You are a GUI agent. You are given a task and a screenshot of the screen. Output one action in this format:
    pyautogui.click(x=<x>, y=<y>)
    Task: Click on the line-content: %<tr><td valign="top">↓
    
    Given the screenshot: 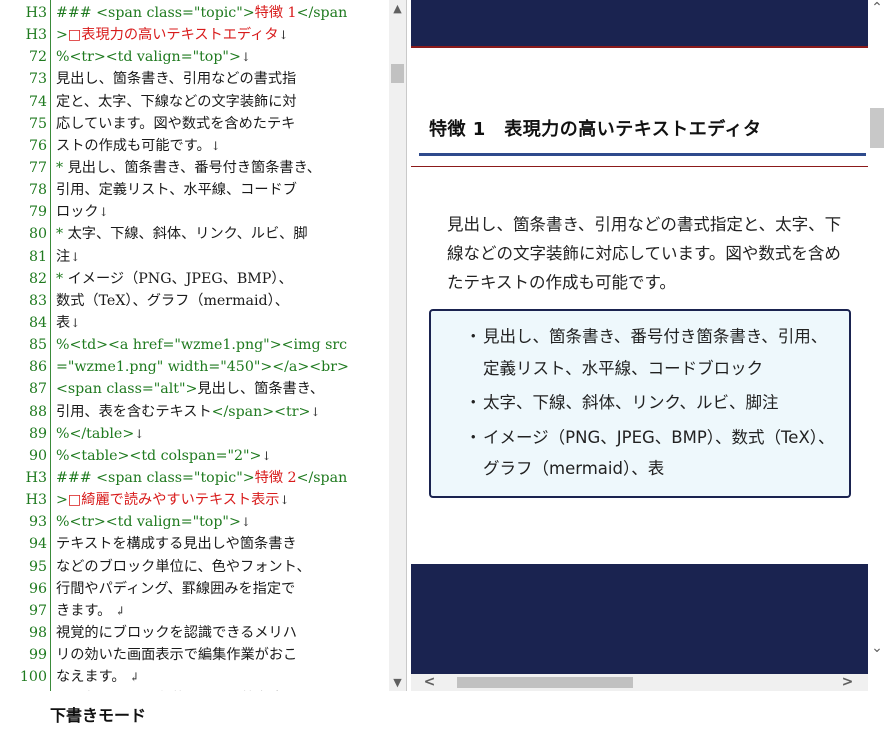 What is the action you would take?
    pyautogui.click(x=153, y=57)
    